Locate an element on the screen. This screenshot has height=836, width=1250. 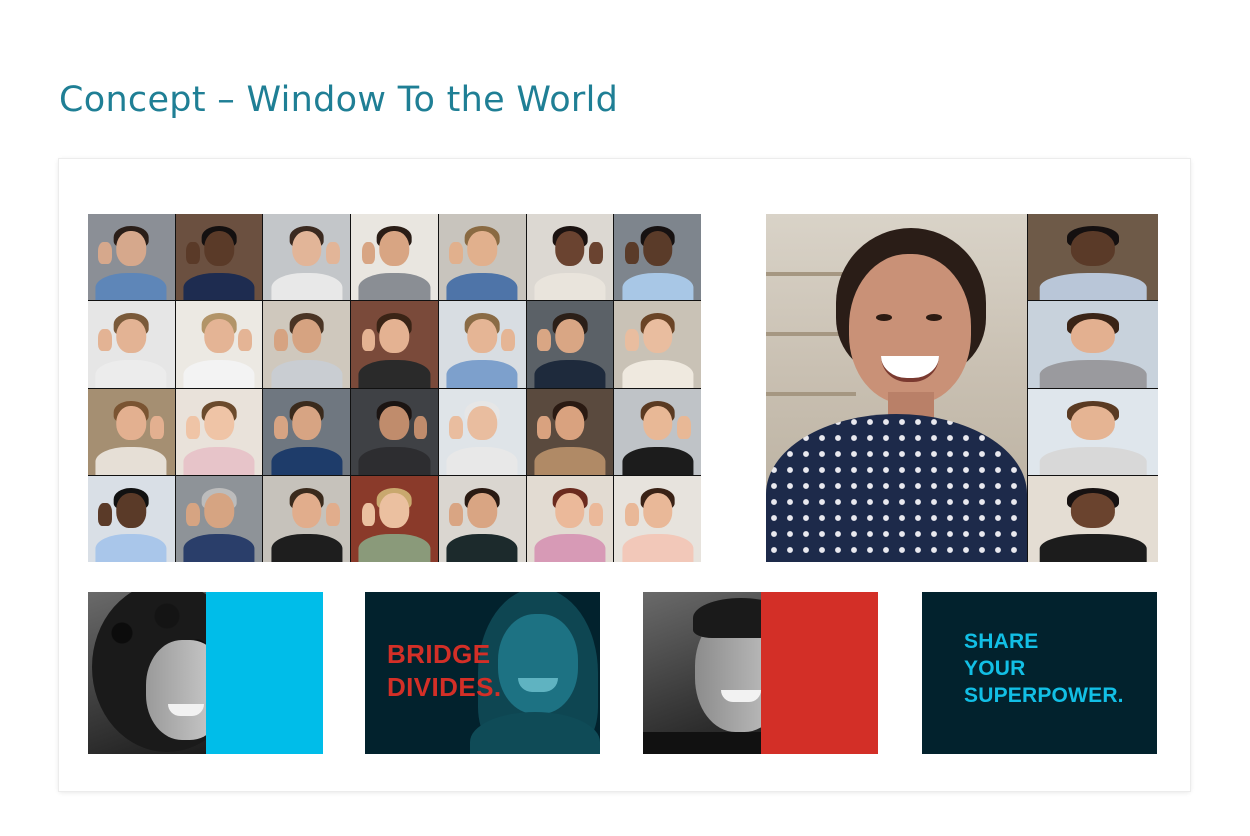
tagline-card-bridge-divides: BRIDGE DIVIDES. is located at coordinates (482, 673).